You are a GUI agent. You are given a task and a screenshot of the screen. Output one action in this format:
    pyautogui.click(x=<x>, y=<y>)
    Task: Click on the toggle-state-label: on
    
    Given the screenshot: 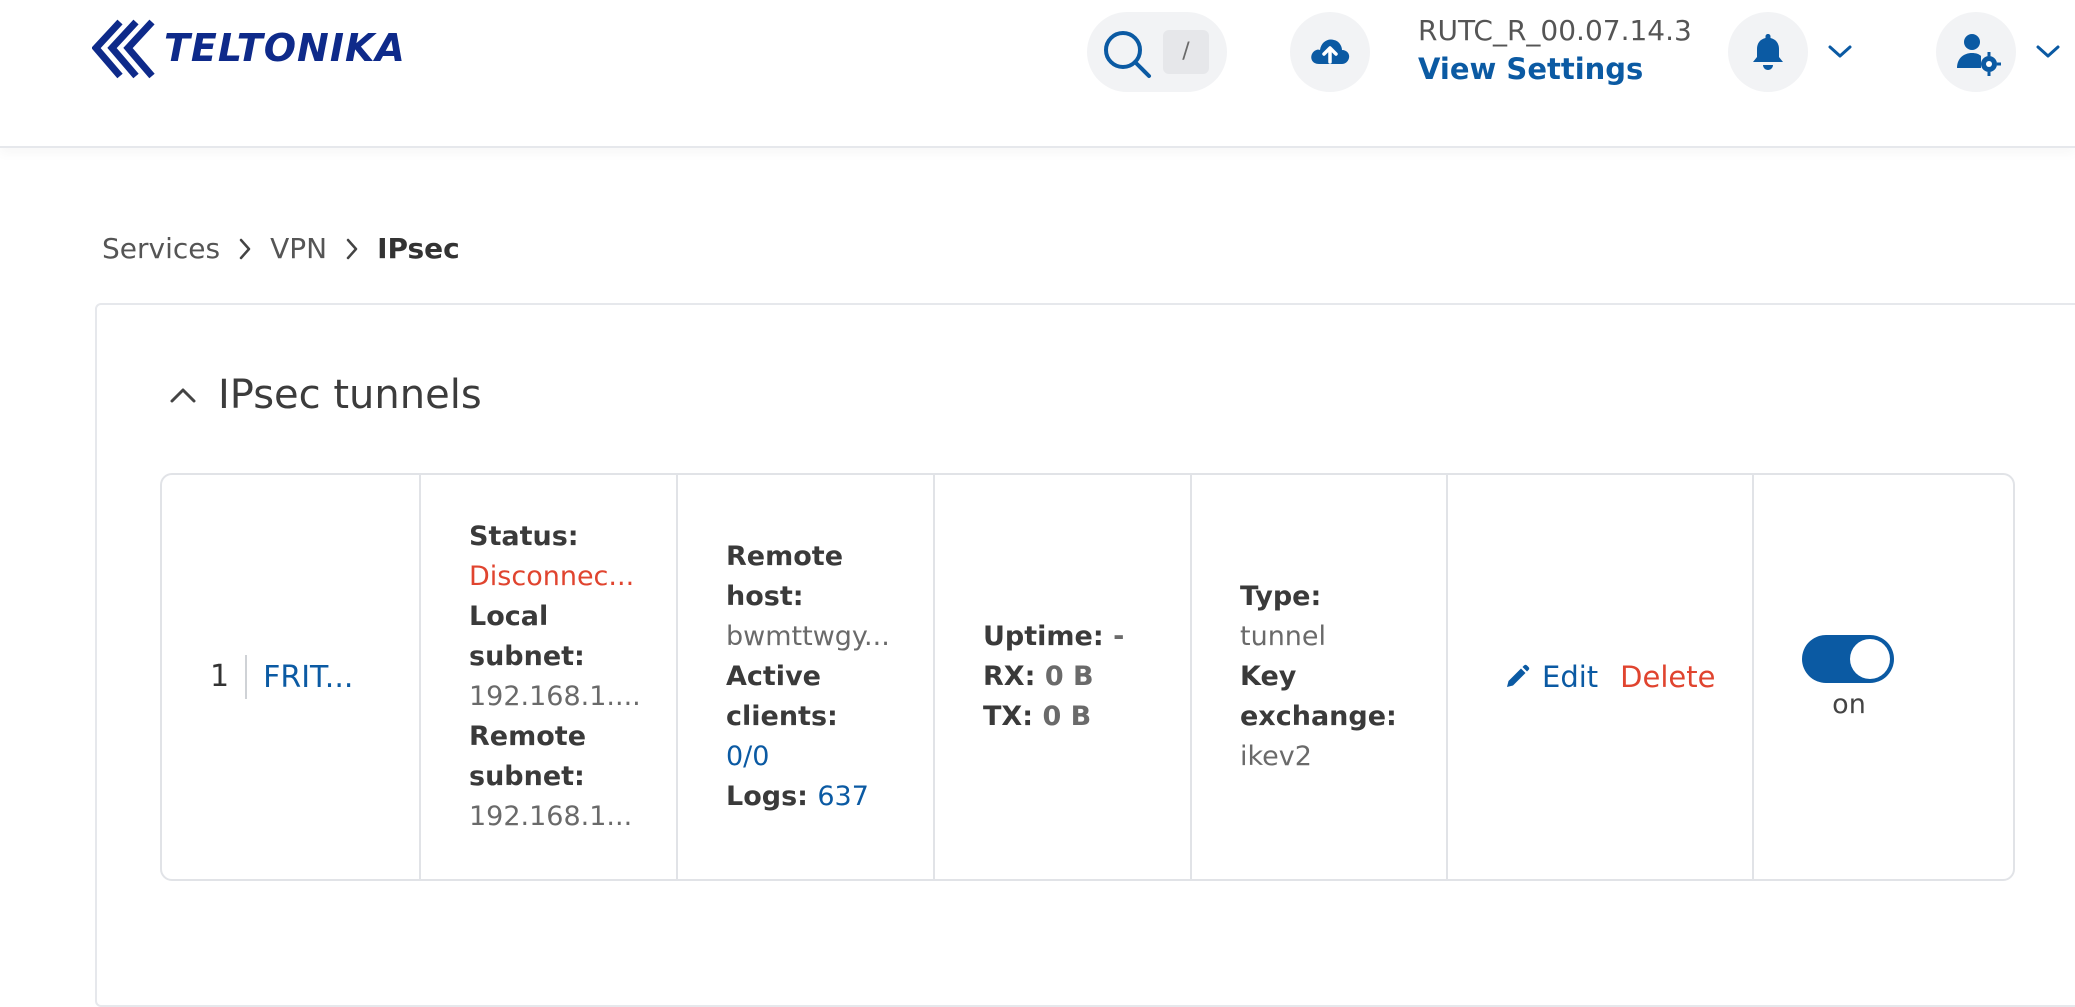 What is the action you would take?
    pyautogui.click(x=1849, y=704)
    